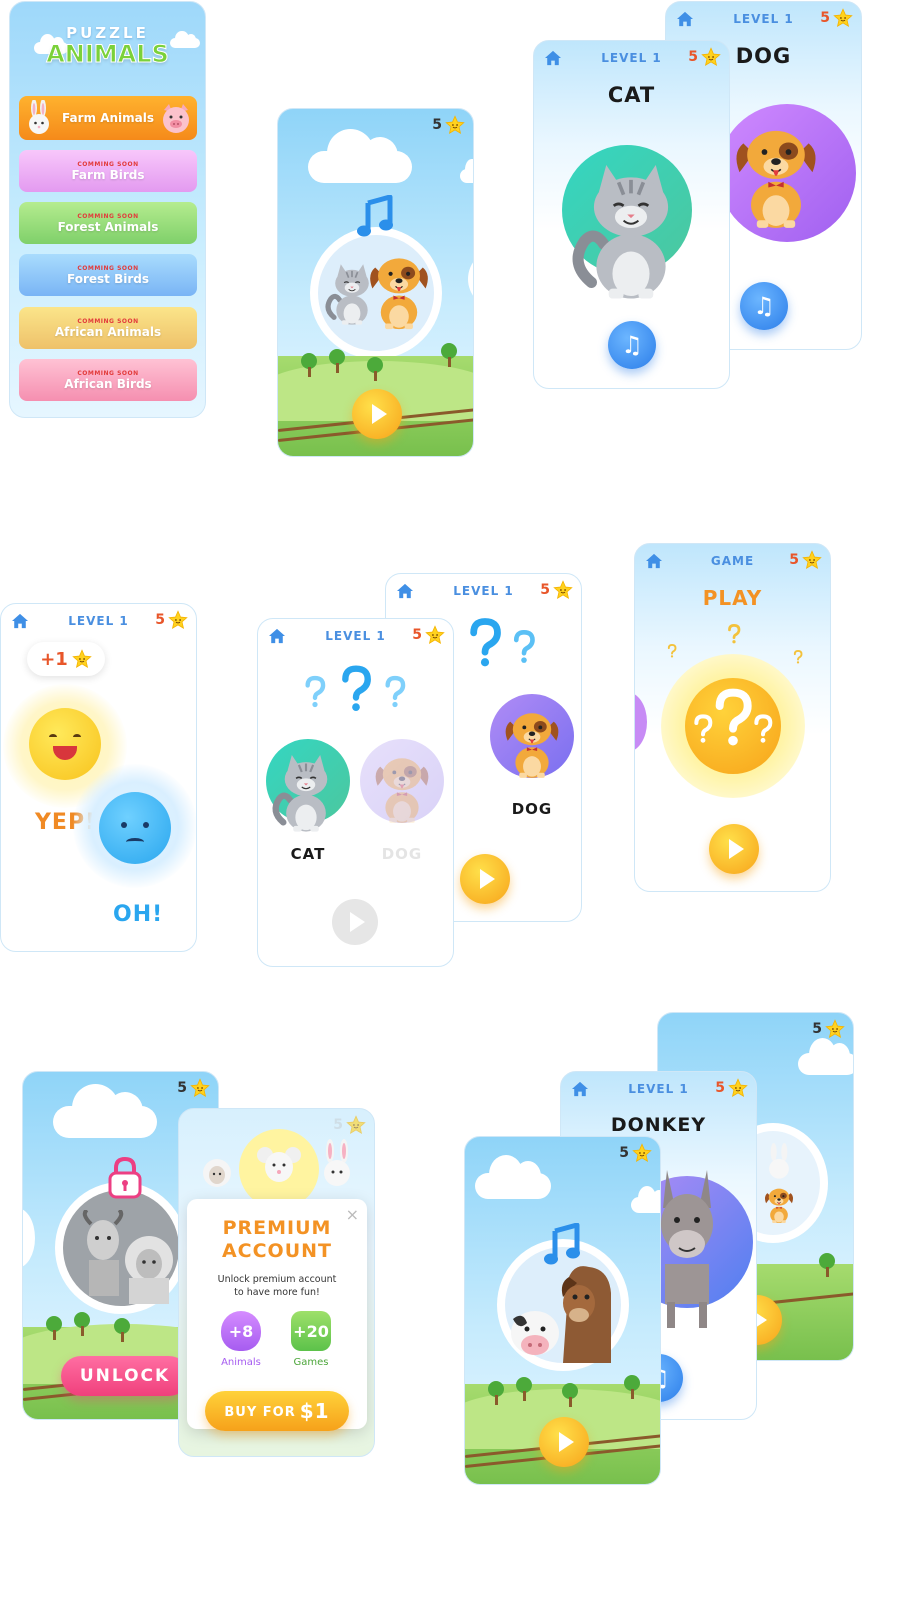 The image size is (900, 1606). I want to click on menu-item-farm-birds: COMMING SOON Farm Birds, so click(108, 171).